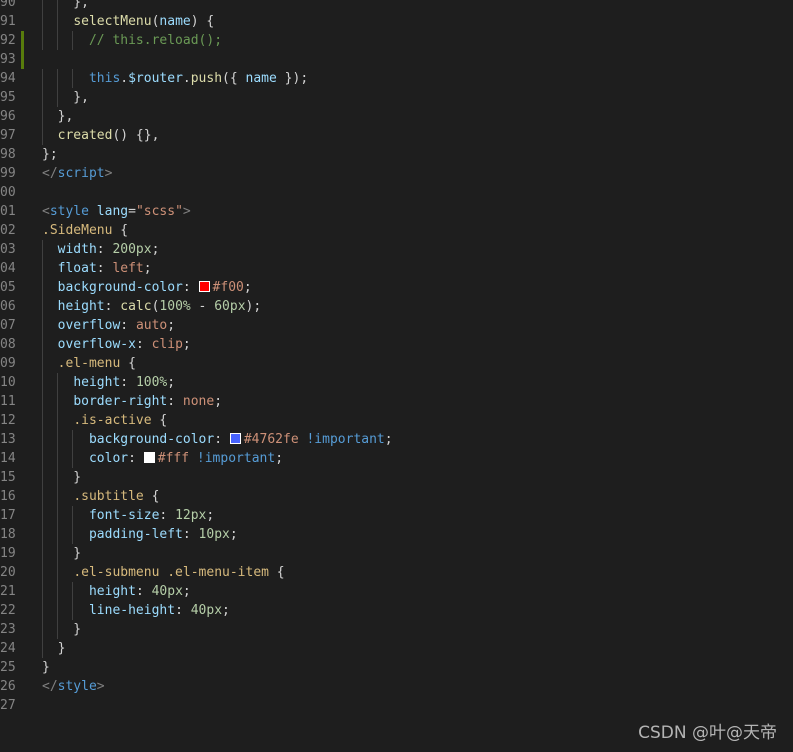 The height and width of the screenshot is (752, 793). Describe the element at coordinates (50, 154) in the screenshot. I see `line-code: };` at that location.